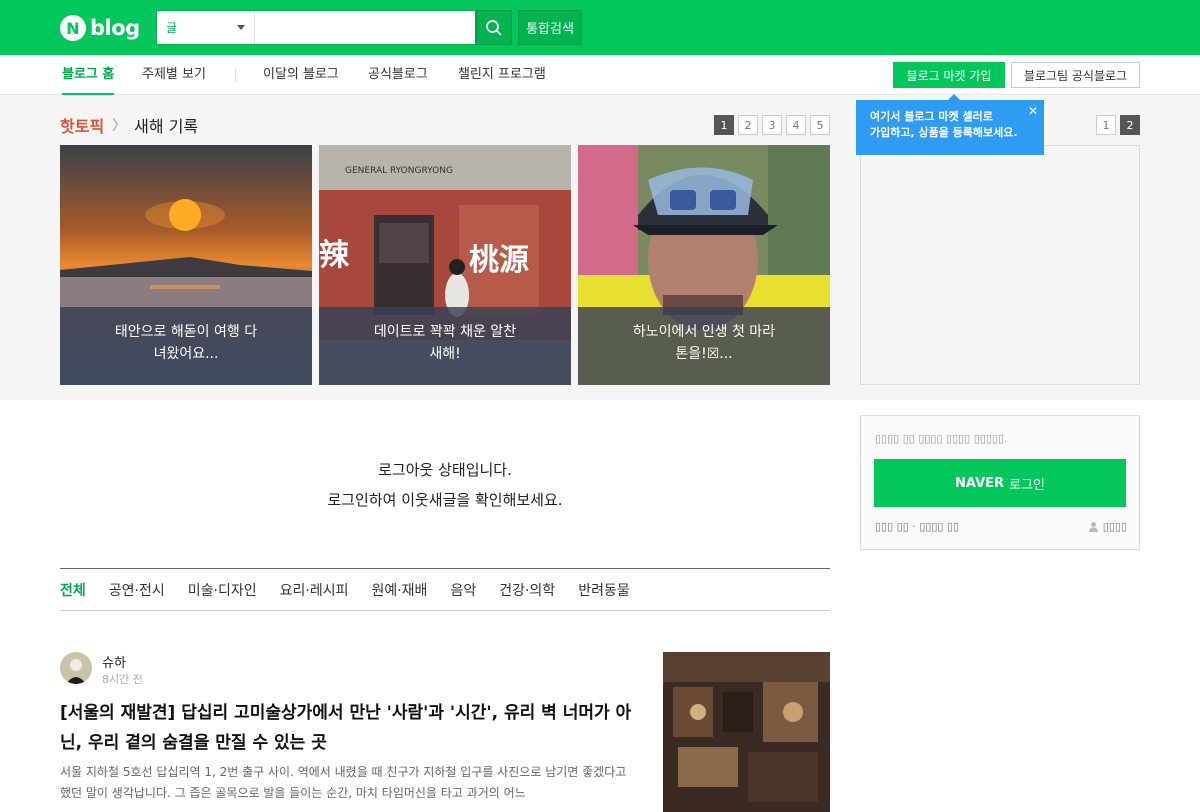 This screenshot has height=812, width=1200. What do you see at coordinates (980, 483) in the screenshot?
I see `naver-brand-text: NAVER` at bounding box center [980, 483].